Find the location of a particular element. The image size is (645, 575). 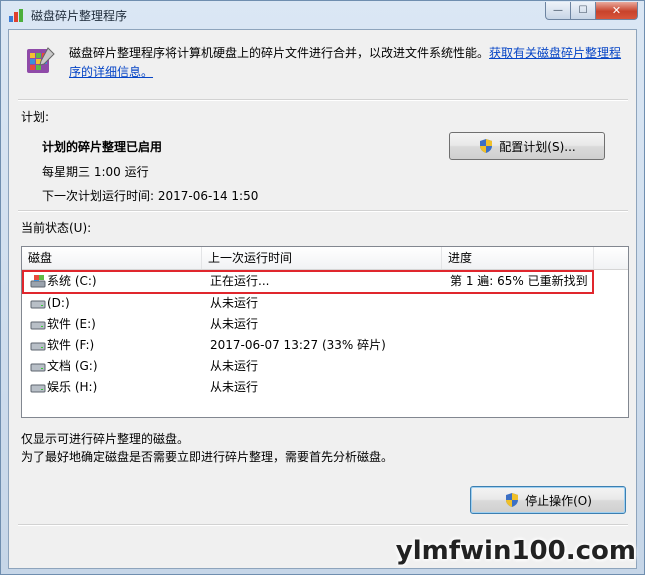

schedule-section-label: 计划: is located at coordinates (35, 117).